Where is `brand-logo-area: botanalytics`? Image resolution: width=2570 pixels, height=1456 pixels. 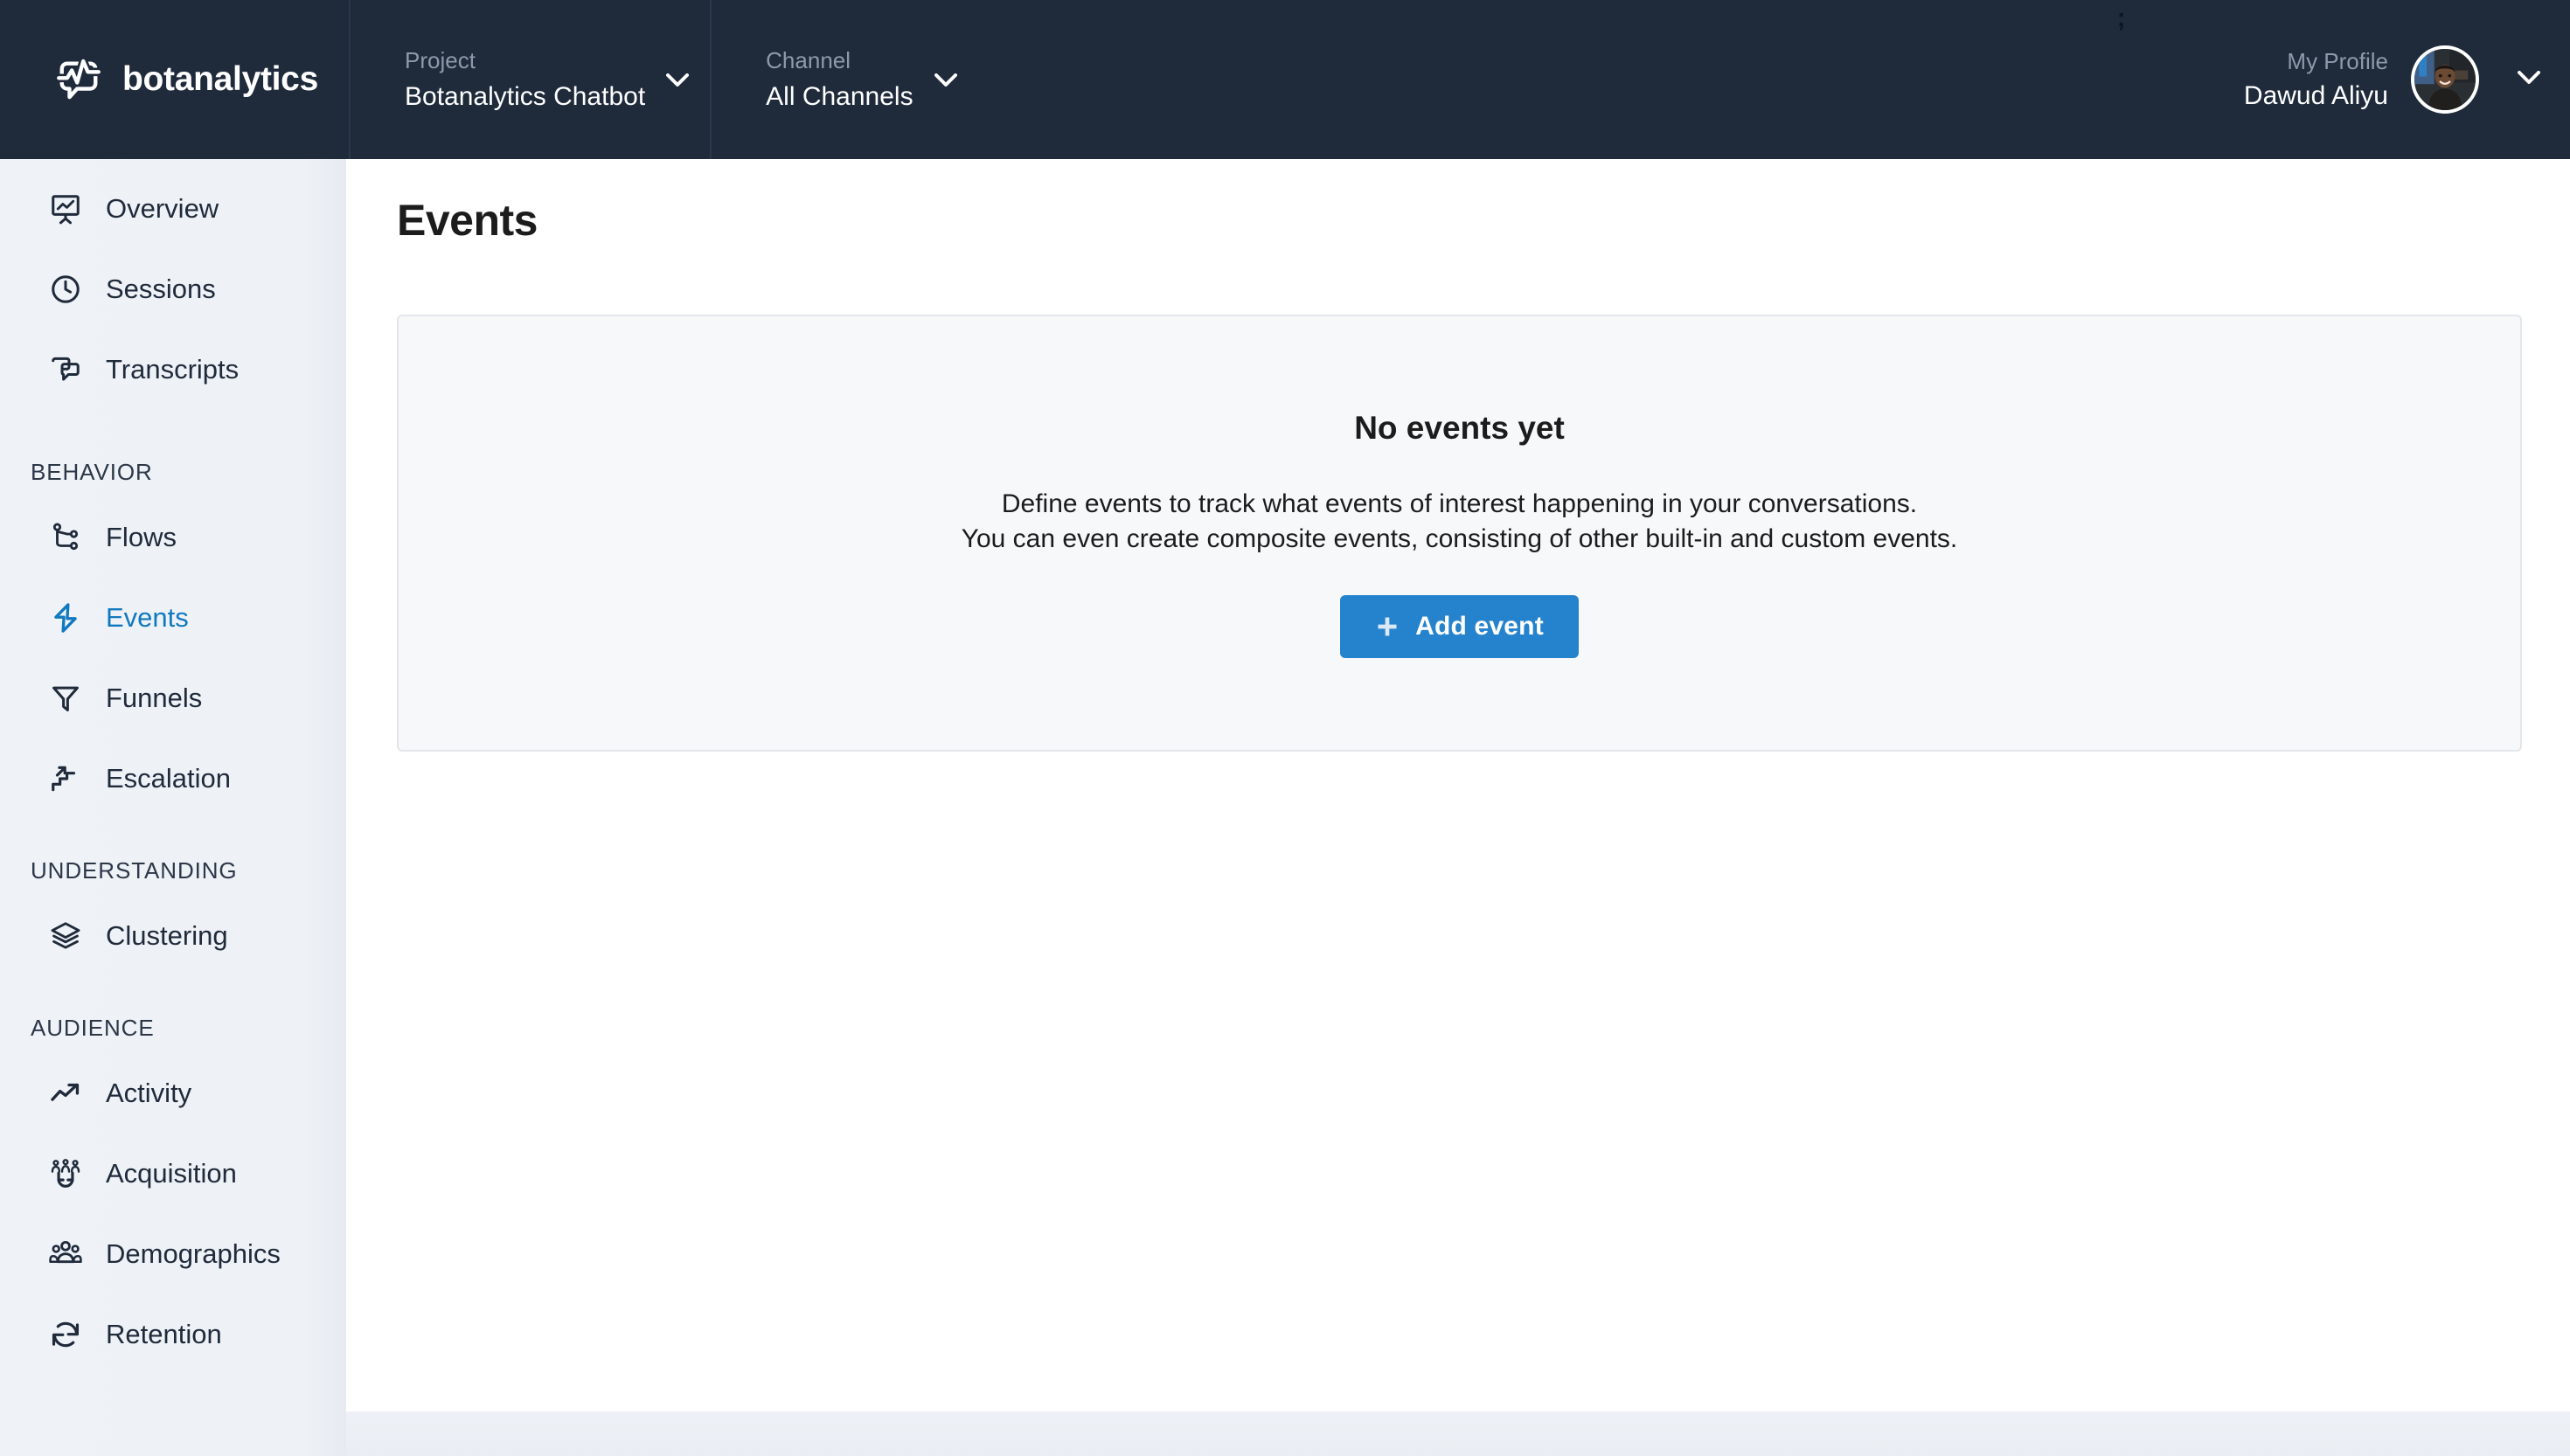 brand-logo-area: botanalytics is located at coordinates (175, 79).